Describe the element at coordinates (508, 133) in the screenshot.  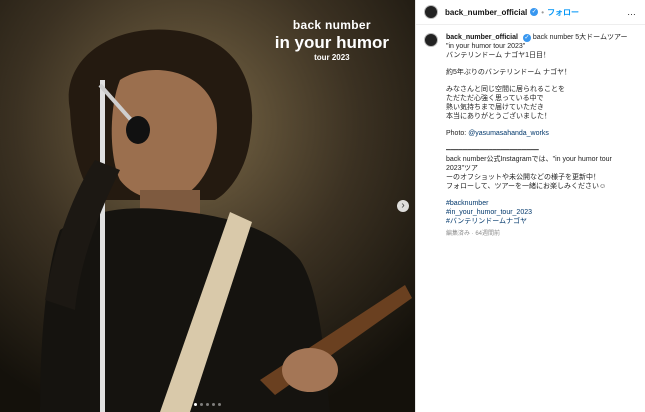
I see `photo-credit-link: @yasumasahanda_works` at that location.